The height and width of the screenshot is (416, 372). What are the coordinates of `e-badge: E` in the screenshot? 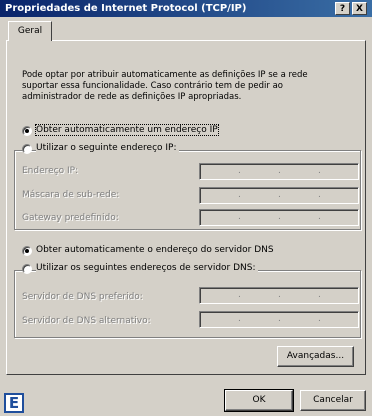 It's located at (14, 403).